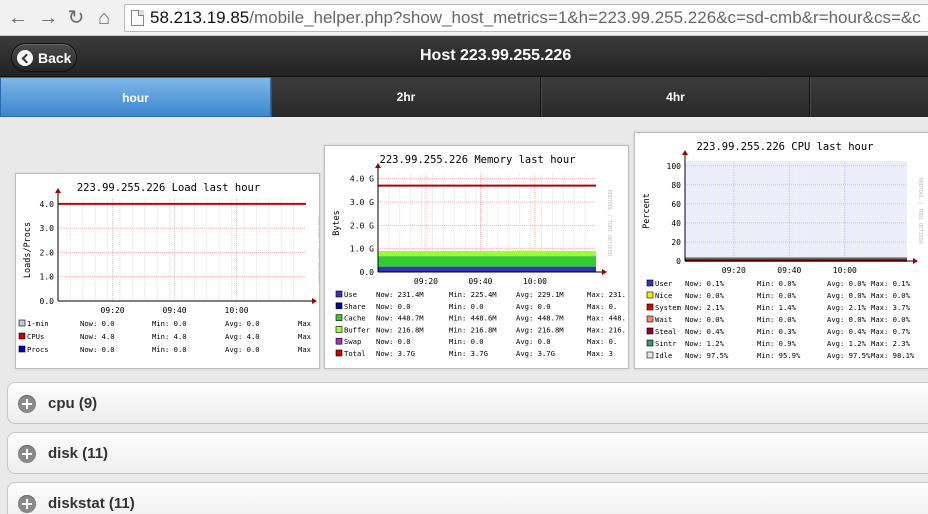 The height and width of the screenshot is (514, 928). What do you see at coordinates (678, 261) in the screenshot?
I see `y-tick-label: 0` at bounding box center [678, 261].